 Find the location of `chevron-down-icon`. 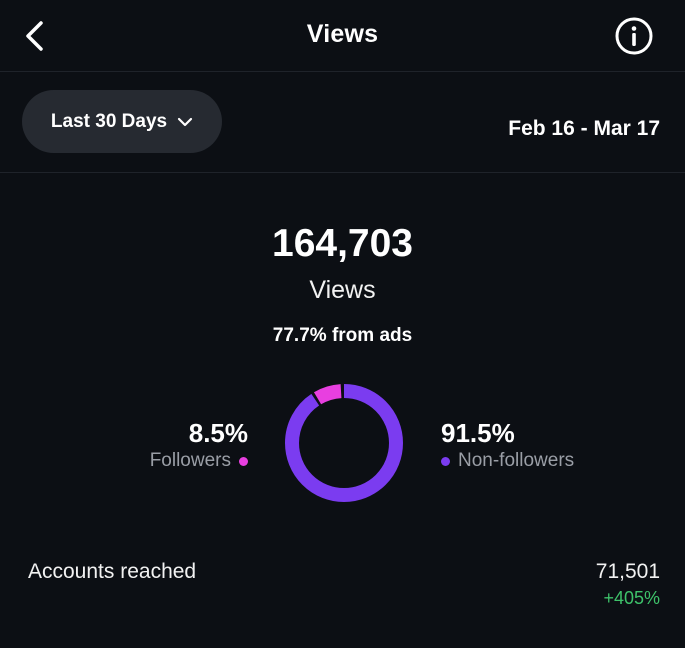

chevron-down-icon is located at coordinates (185, 121).